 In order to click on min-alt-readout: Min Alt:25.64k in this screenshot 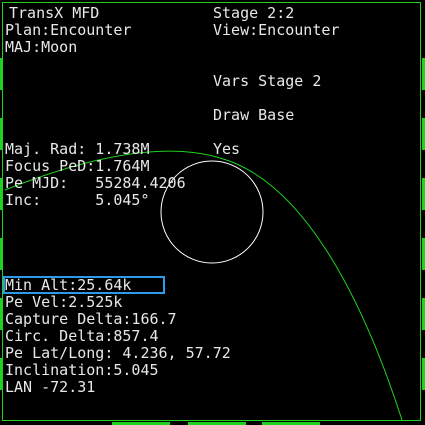, I will do `click(68, 285)`.